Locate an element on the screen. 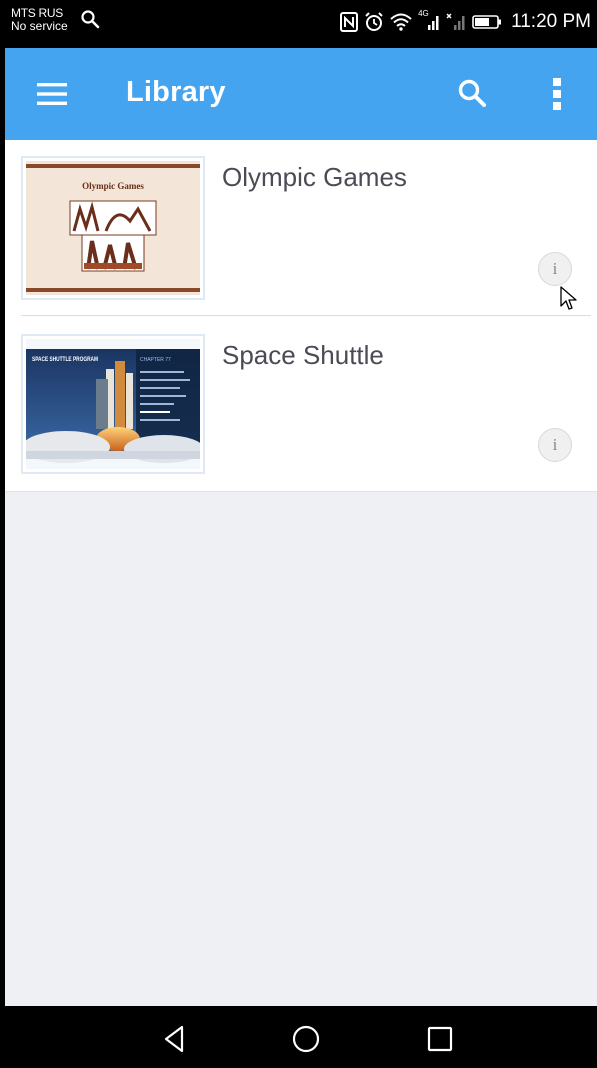  thumbnail-title: SPACE SHUTTLE PROGRAM is located at coordinates (65, 359).